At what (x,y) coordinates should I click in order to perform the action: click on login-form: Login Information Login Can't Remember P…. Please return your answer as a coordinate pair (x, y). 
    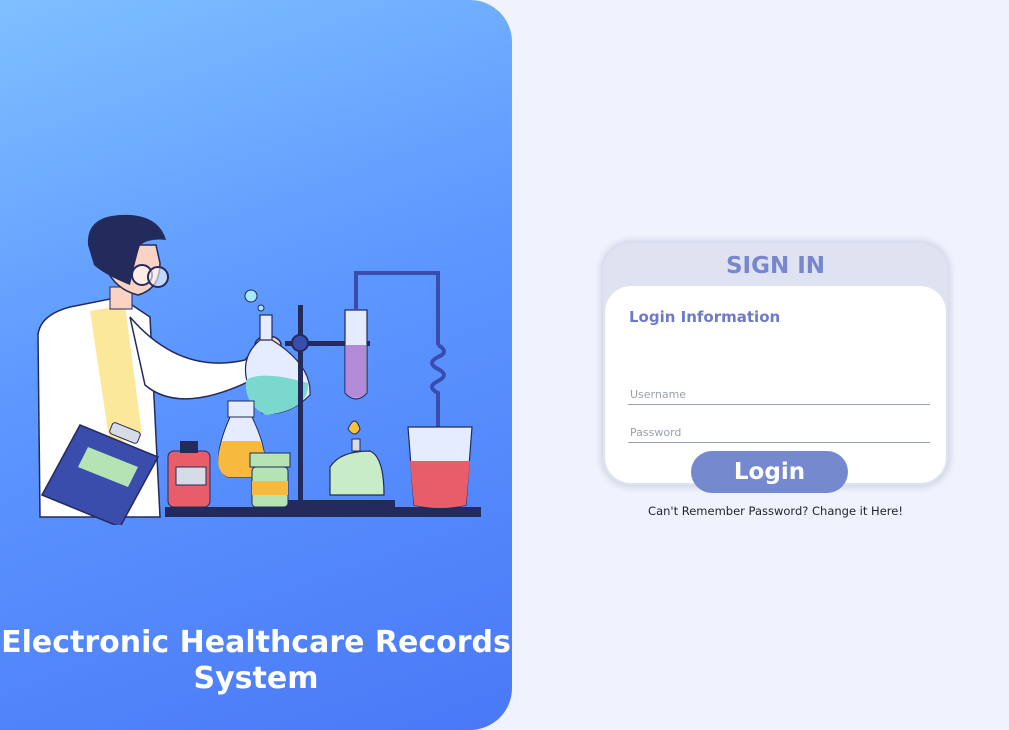
    Looking at the image, I should click on (775, 402).